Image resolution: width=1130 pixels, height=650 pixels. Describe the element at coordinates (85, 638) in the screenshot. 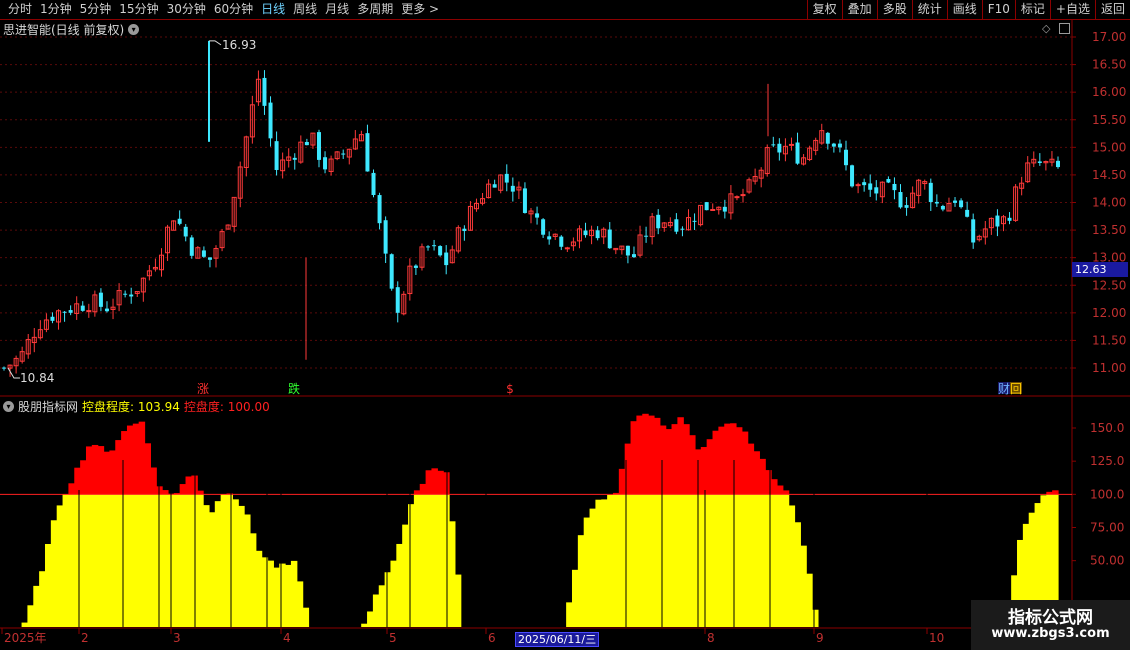

I see `x-tick-label: 2` at that location.